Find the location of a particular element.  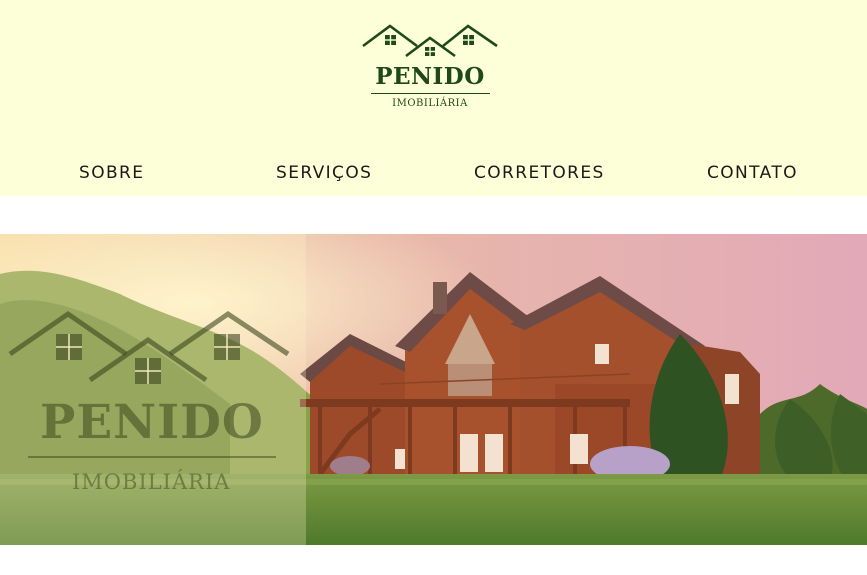

hero-brand-divider is located at coordinates (152, 457).